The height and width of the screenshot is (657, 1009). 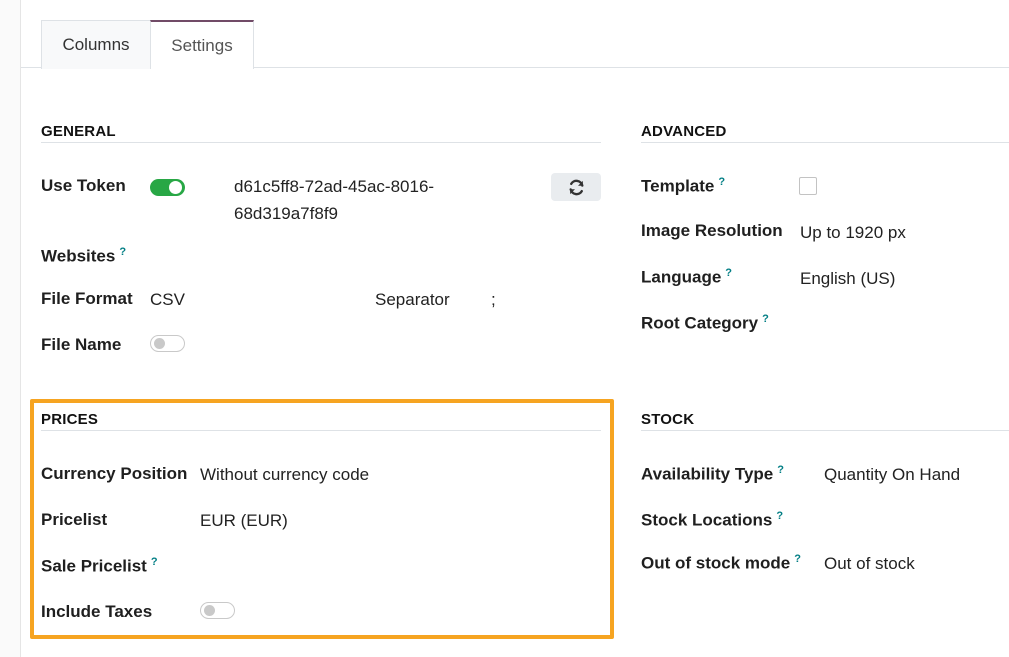 What do you see at coordinates (96, 44) in the screenshot?
I see `tab-columns: Columns` at bounding box center [96, 44].